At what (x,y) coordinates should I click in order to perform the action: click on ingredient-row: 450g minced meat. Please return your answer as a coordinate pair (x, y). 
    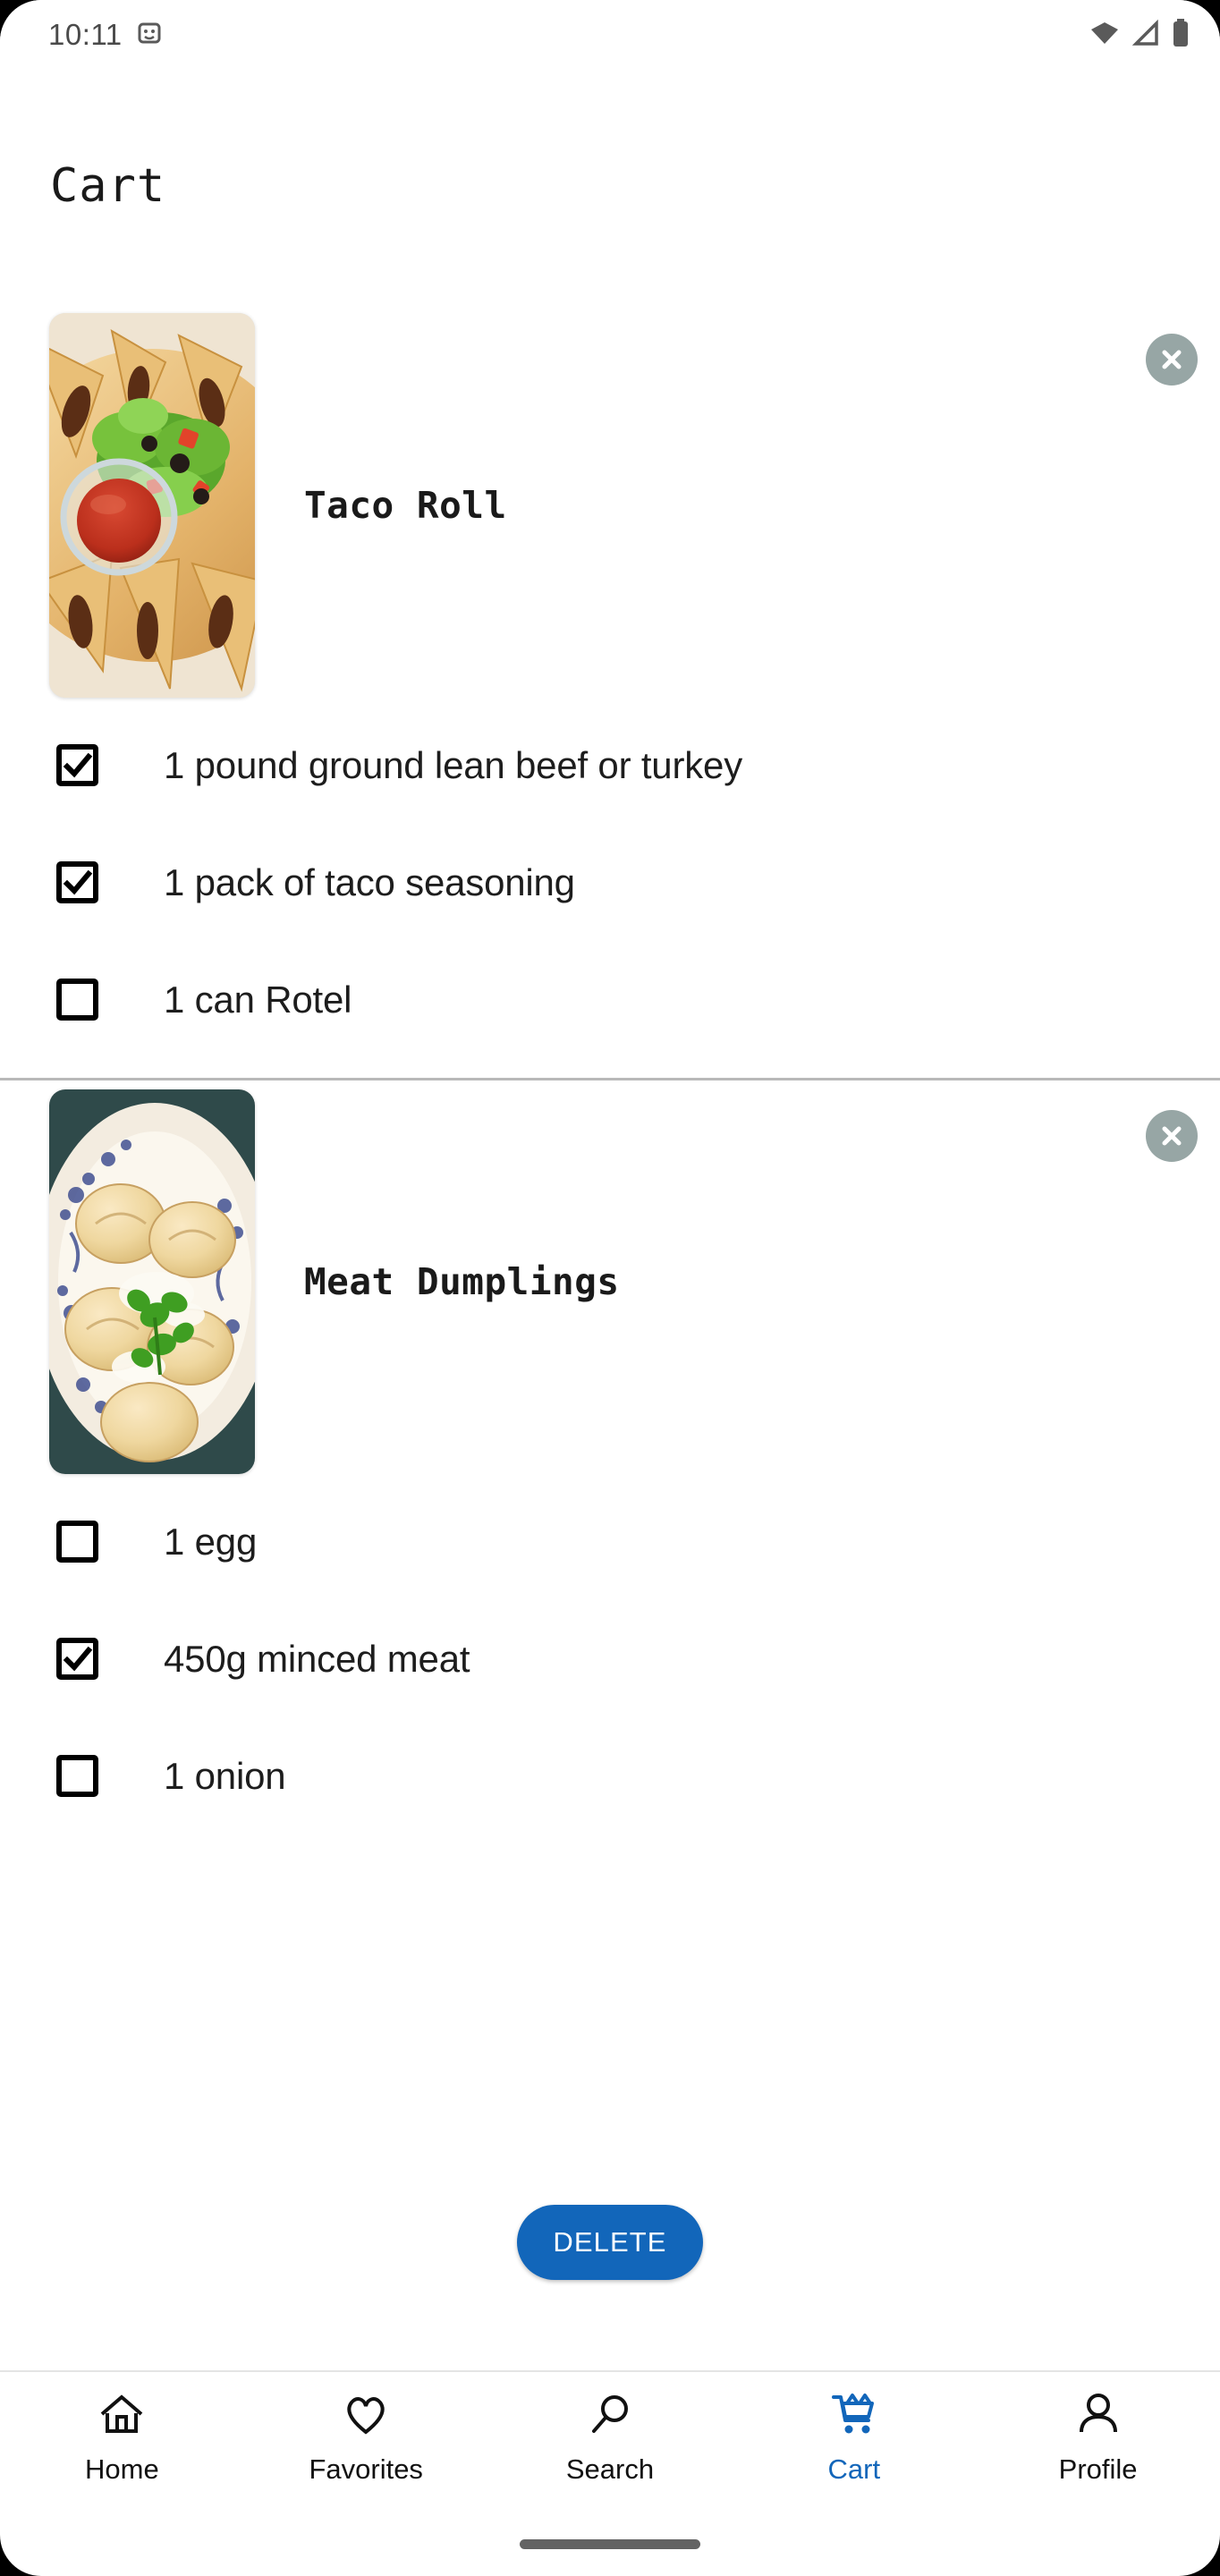
    Looking at the image, I should click on (610, 1658).